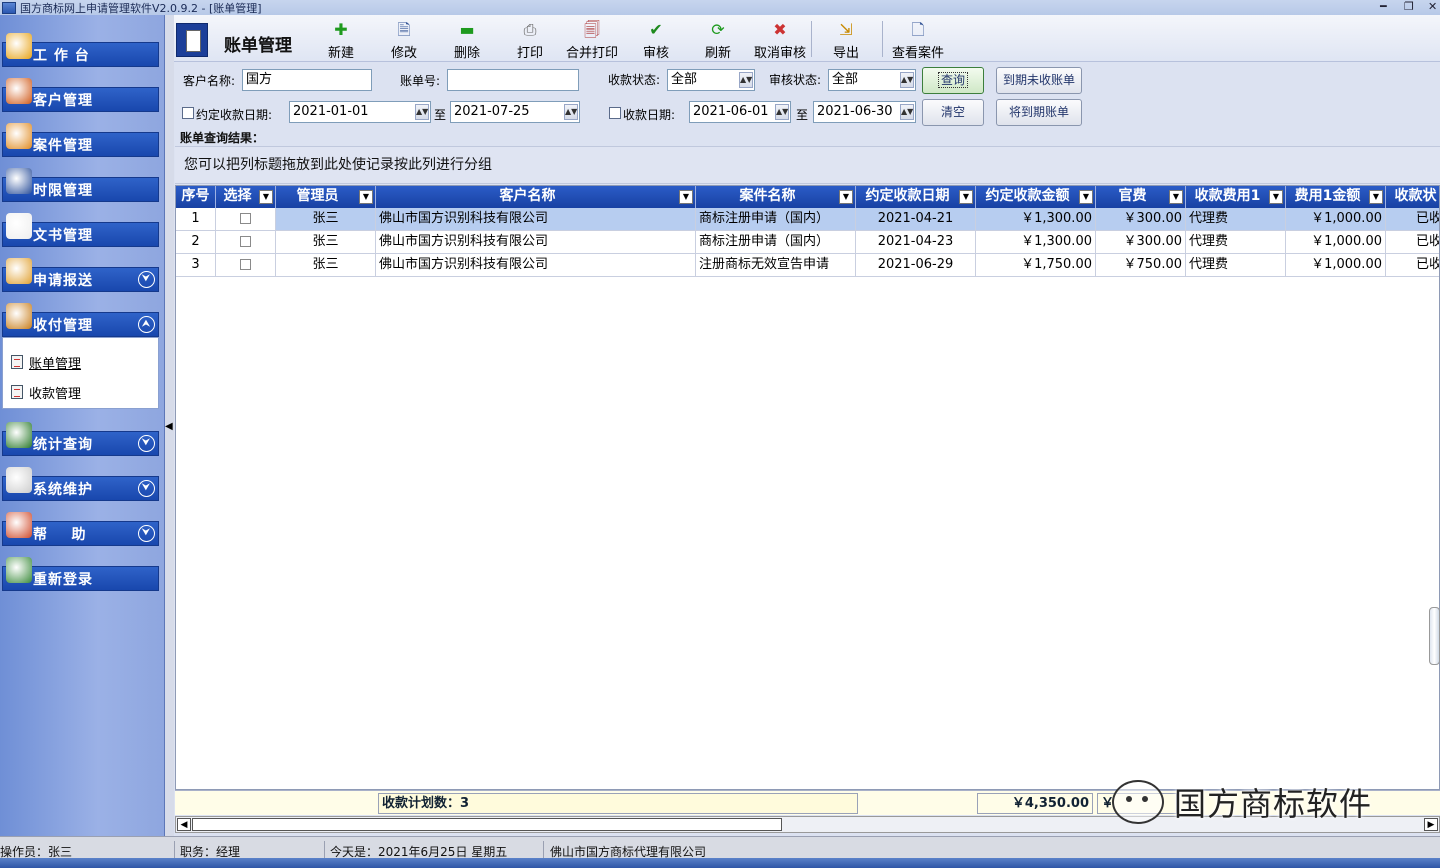 The height and width of the screenshot is (868, 1440). What do you see at coordinates (46, 362) in the screenshot?
I see `submenu-item-bill-management: 账单管理` at bounding box center [46, 362].